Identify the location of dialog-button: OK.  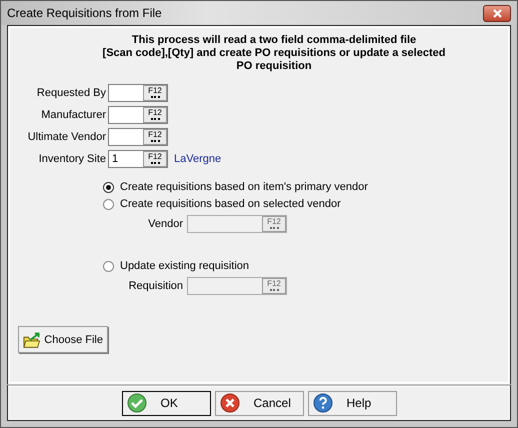
(166, 403).